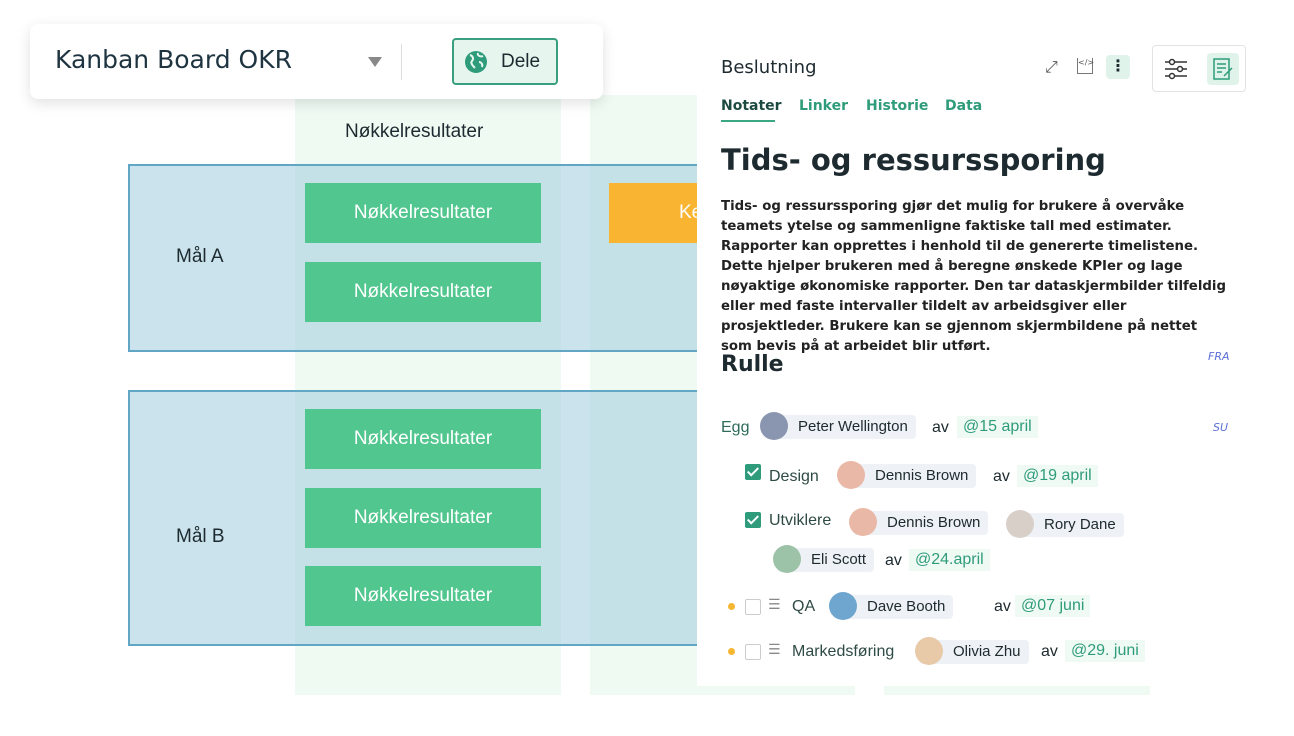 This screenshot has height=736, width=1294. Describe the element at coordinates (173, 59) in the screenshot. I see `board-title: Kanban Board OKR` at that location.